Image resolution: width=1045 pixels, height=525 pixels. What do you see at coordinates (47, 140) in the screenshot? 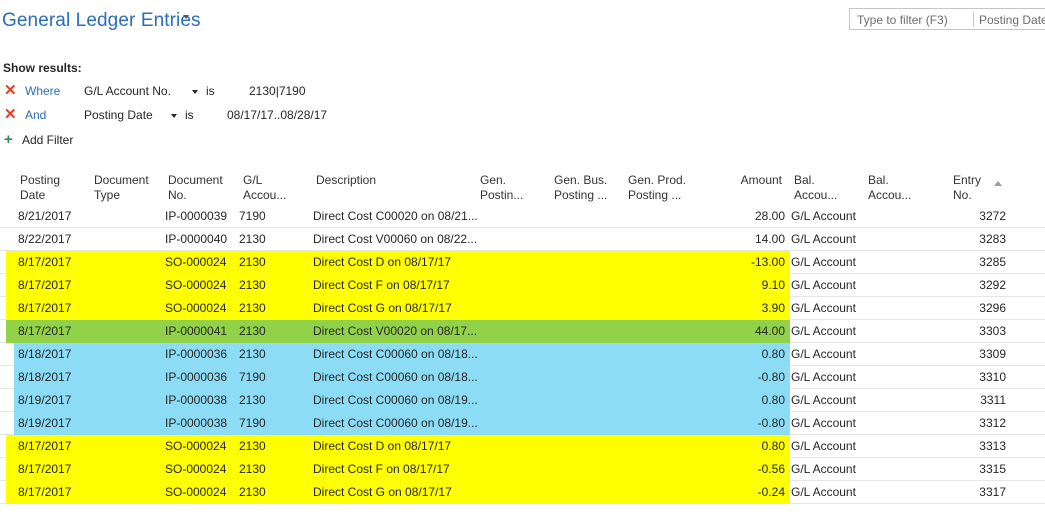
I see `add-filter-label: Add Filter` at bounding box center [47, 140].